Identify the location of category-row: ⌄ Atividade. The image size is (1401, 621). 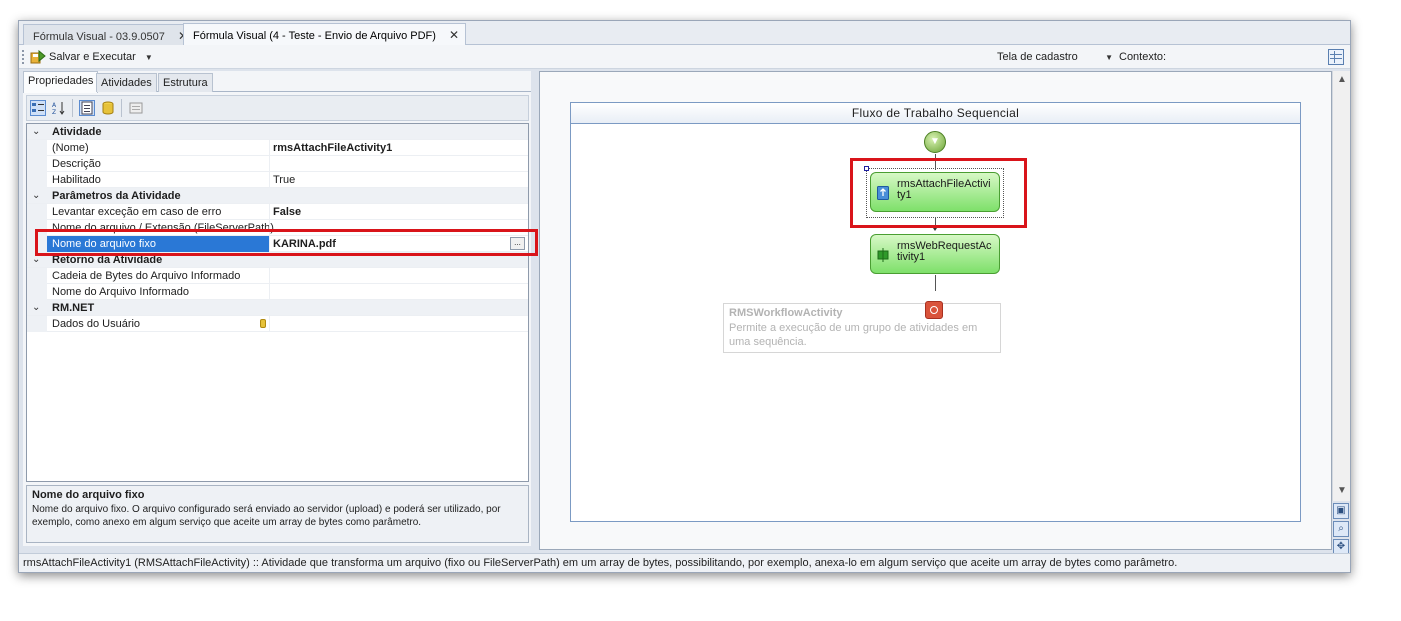
(277, 132).